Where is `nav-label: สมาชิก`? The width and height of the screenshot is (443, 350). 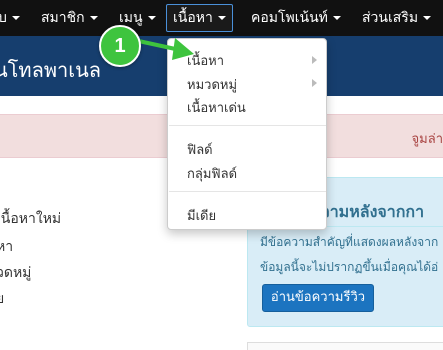
nav-label: สมาชิก is located at coordinates (63, 18).